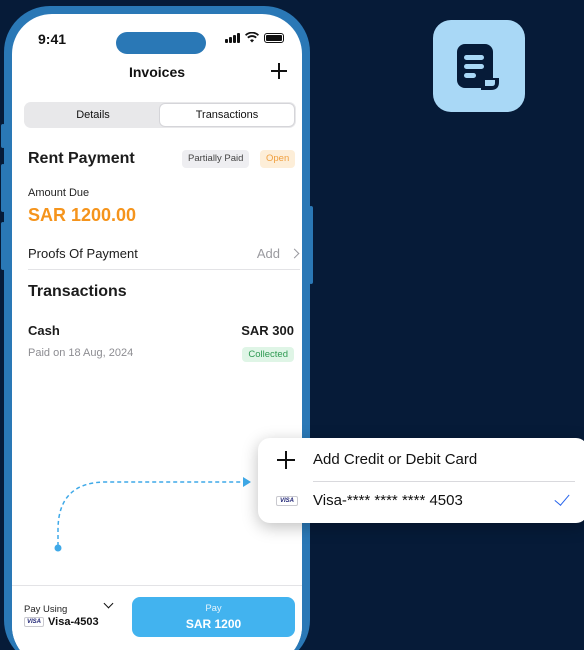 The image size is (584, 650). Describe the element at coordinates (161, 43) in the screenshot. I see `dynamic-island` at that location.